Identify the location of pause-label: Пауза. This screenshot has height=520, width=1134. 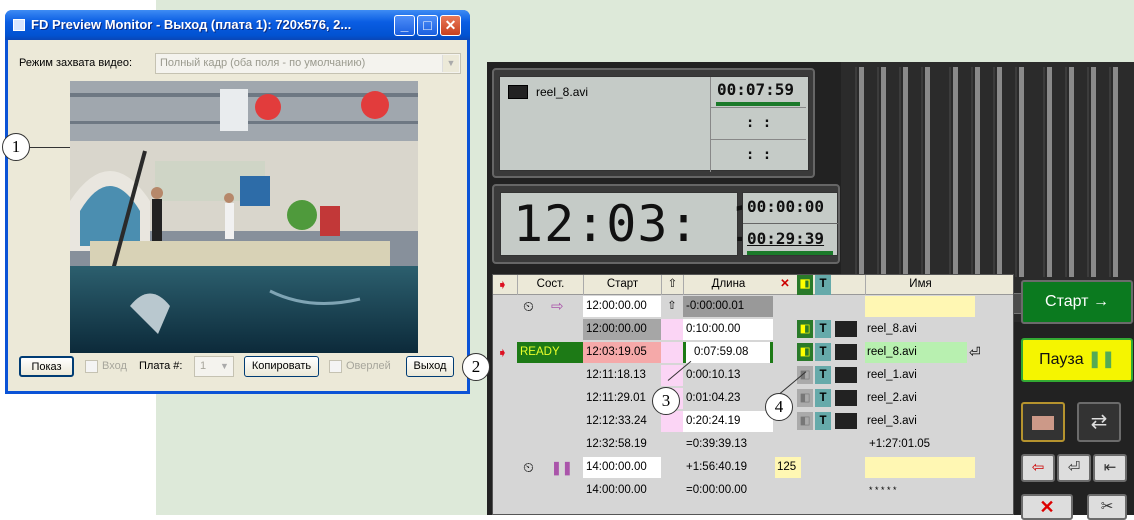
(1061, 359).